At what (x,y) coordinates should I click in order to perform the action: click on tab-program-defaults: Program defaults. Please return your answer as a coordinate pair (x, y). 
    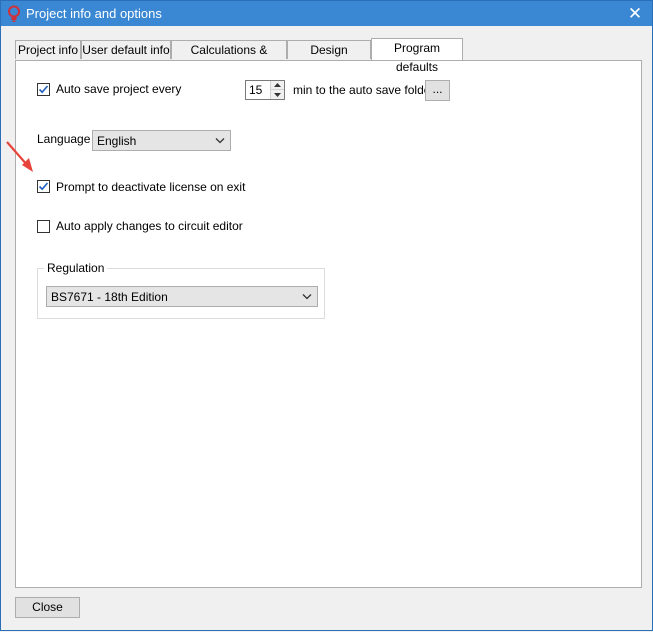
    Looking at the image, I should click on (417, 56).